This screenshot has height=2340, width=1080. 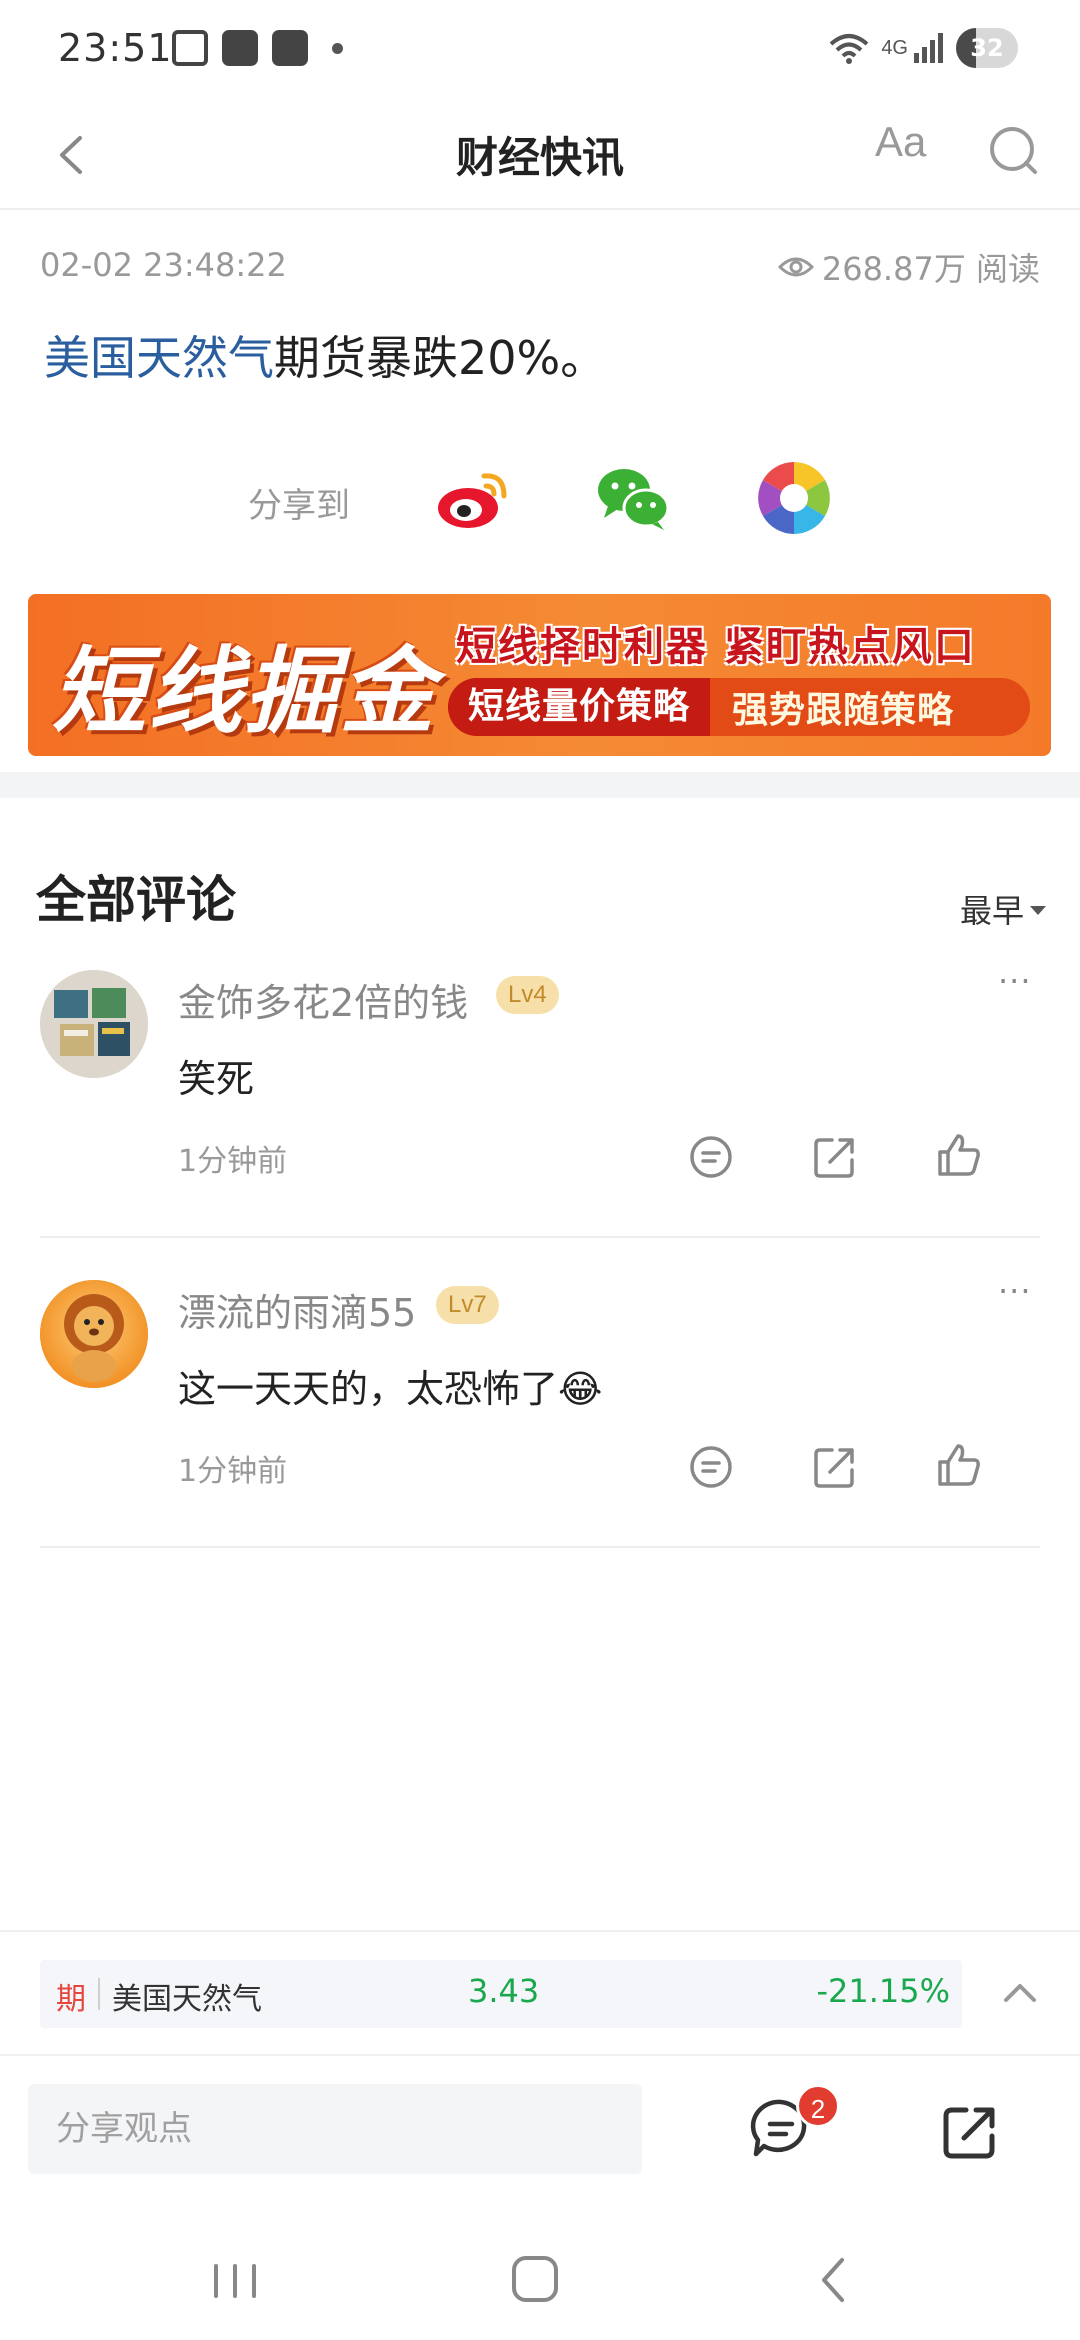 I want to click on banner-main-title: 短线掘金, so click(x=244, y=692).